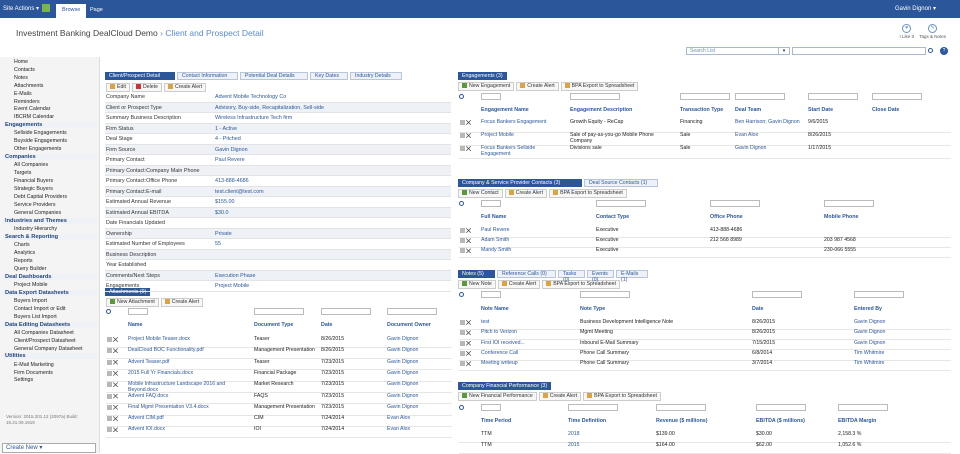 This screenshot has width=960, height=454. I want to click on help-icon: ?, so click(944, 51).